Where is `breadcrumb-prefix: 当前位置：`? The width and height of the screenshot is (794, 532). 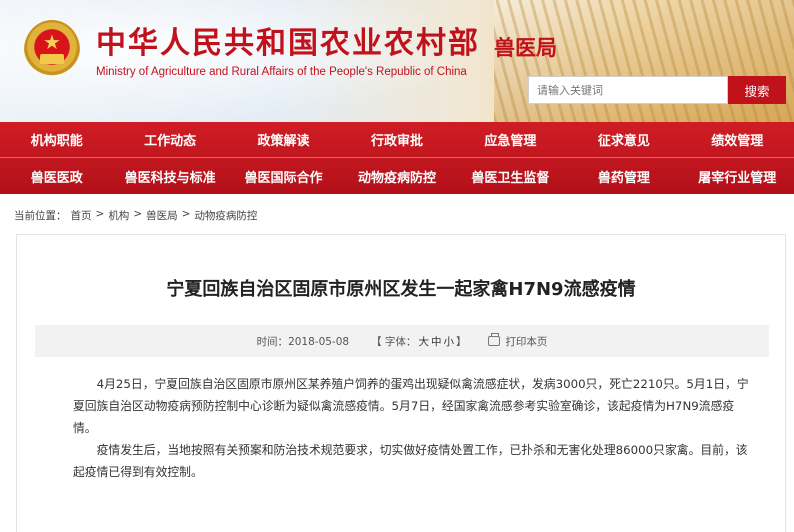 breadcrumb-prefix: 当前位置： is located at coordinates (40, 216).